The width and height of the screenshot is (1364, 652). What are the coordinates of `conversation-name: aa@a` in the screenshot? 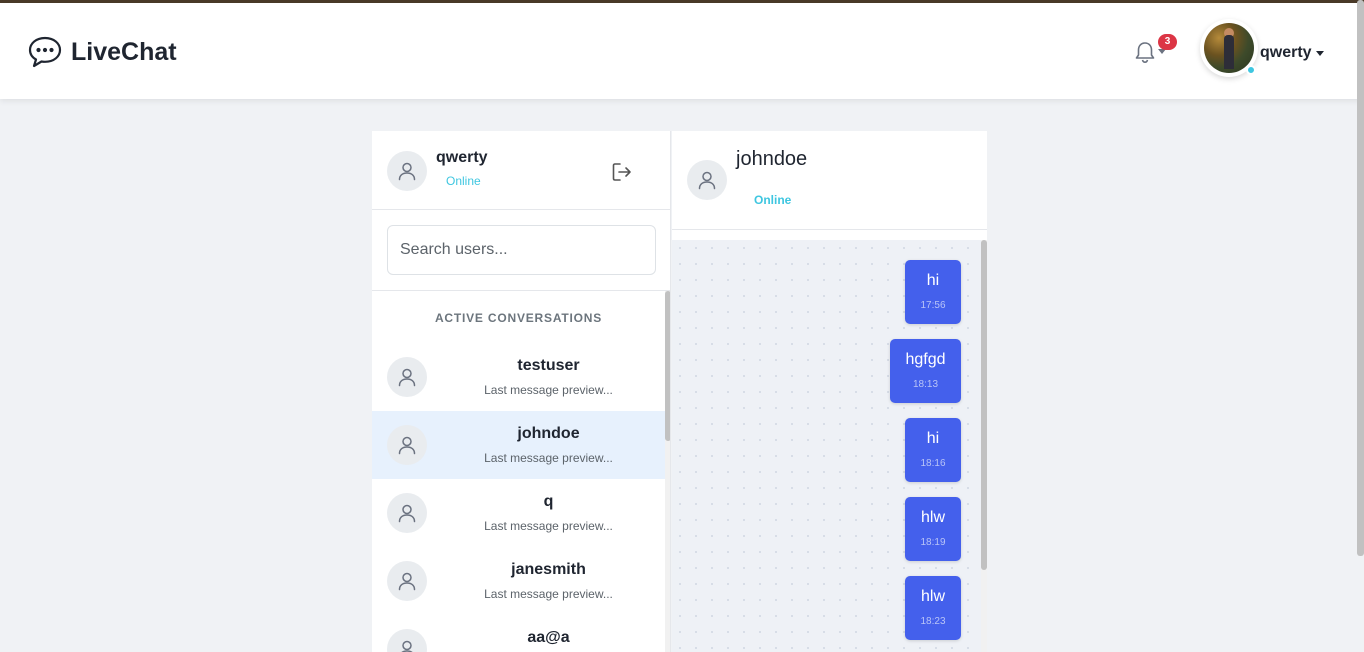 It's located at (548, 637).